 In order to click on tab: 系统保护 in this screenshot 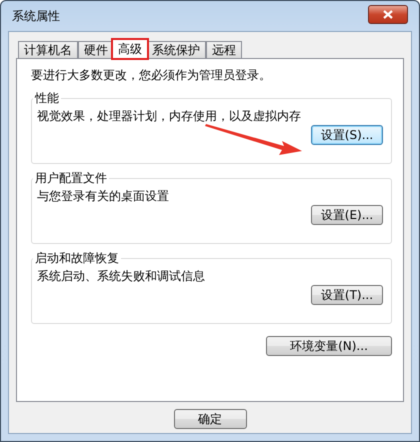, I will do `click(176, 50)`.